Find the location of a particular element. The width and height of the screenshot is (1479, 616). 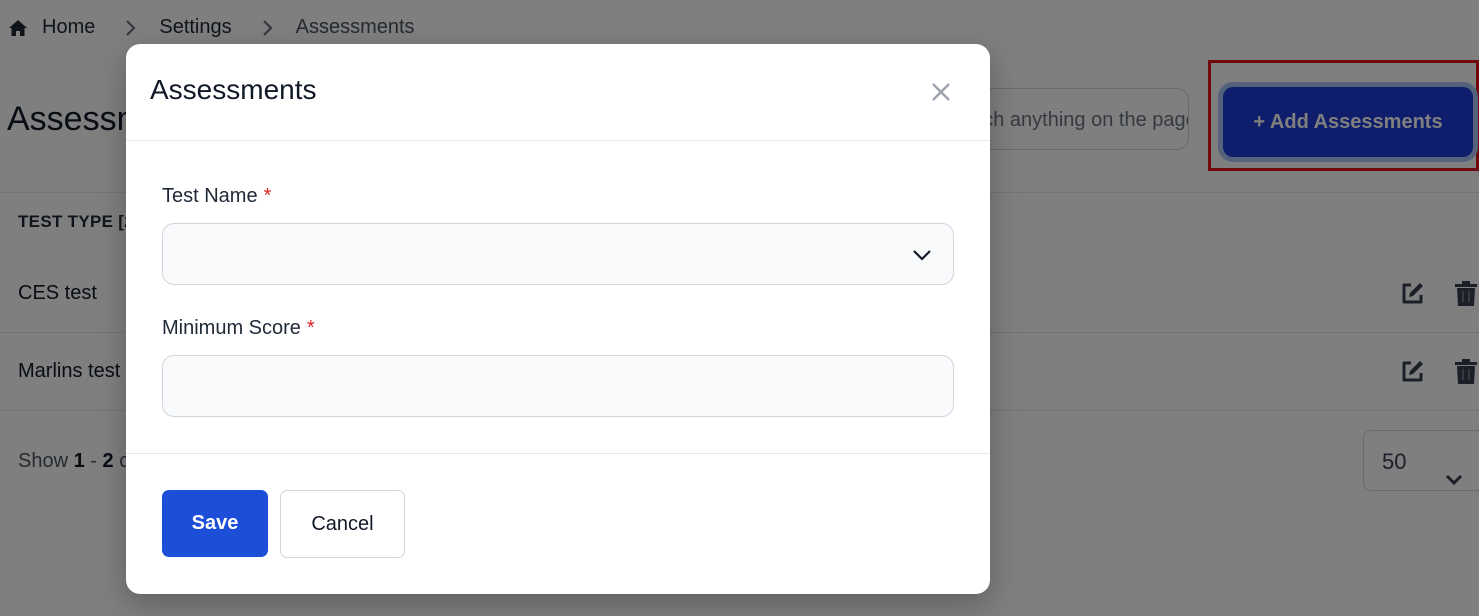

modal-title: Assessments is located at coordinates (233, 89).